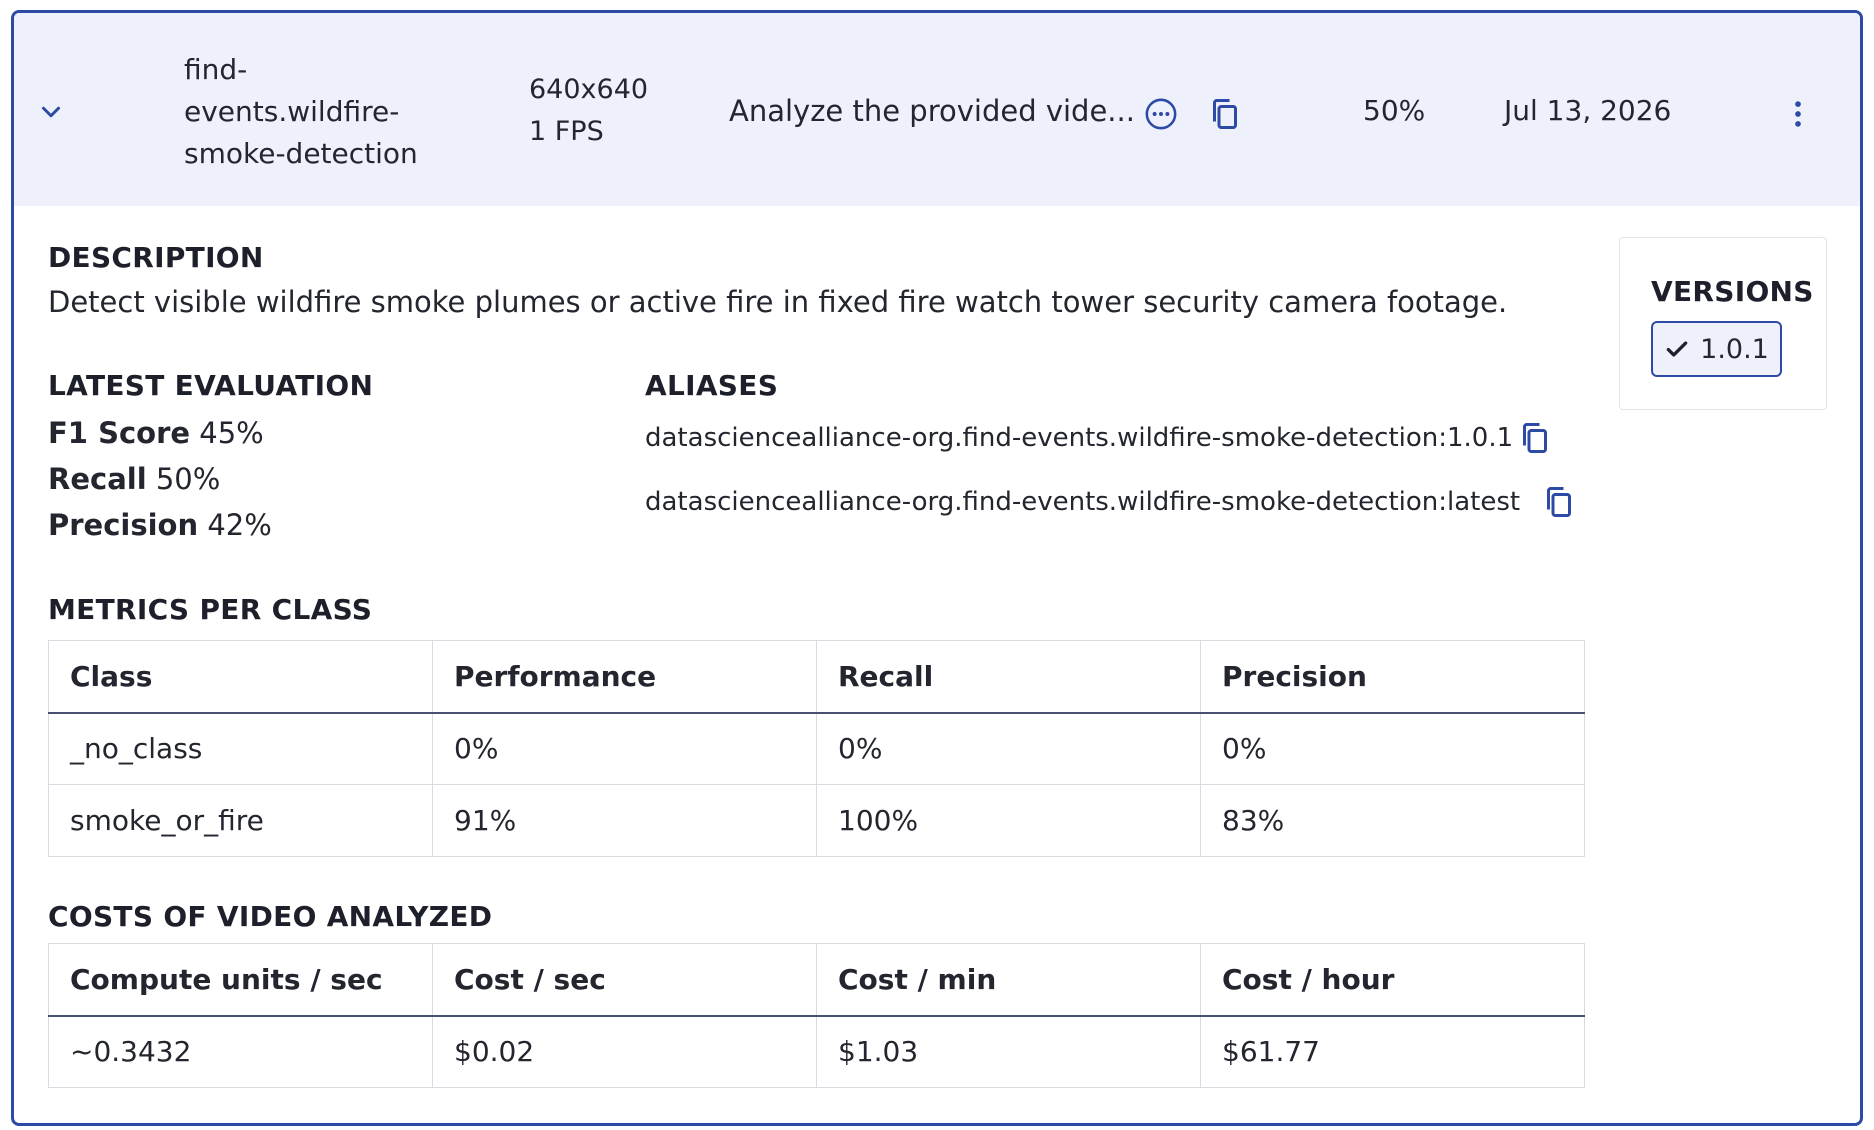 The height and width of the screenshot is (1130, 1874). Describe the element at coordinates (566, 131) in the screenshot. I see `fps: 1 FPS` at that location.